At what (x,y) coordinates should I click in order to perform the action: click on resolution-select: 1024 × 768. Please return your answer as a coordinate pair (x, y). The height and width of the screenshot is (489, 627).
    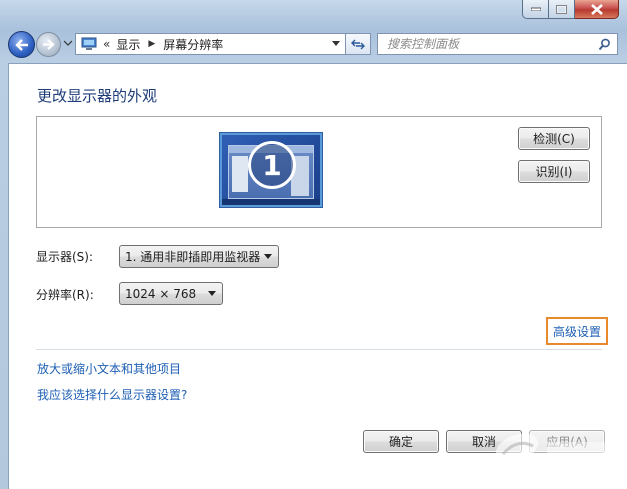
    Looking at the image, I should click on (171, 293).